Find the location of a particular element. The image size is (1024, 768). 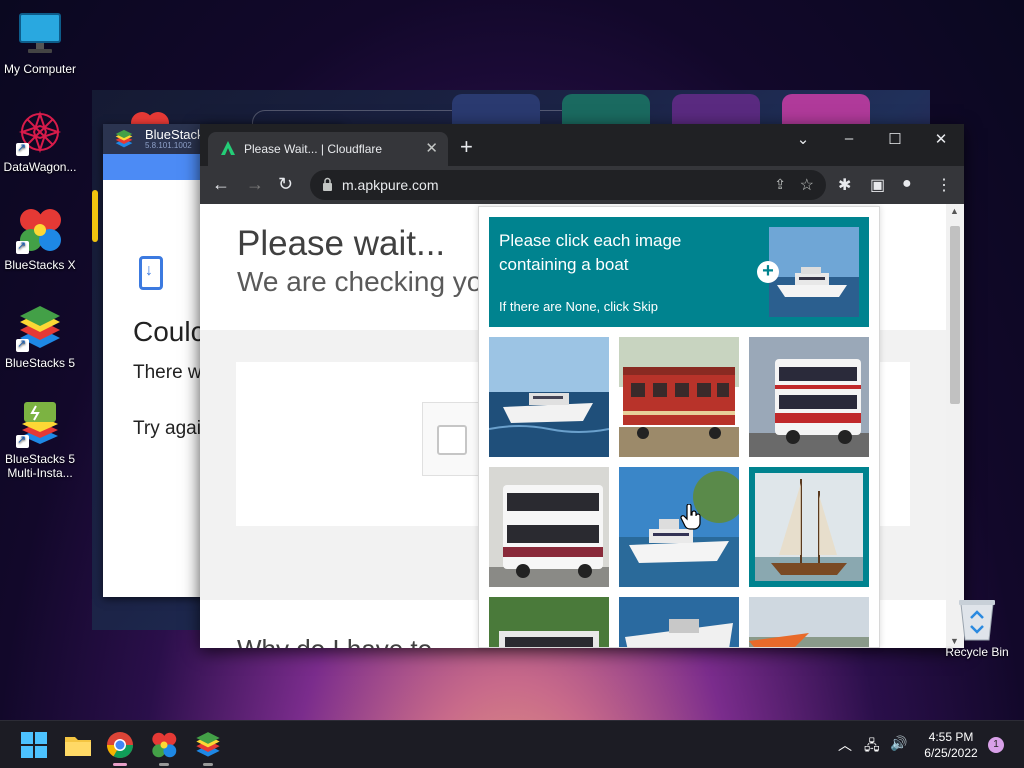

page-subtitle: We are checking yo is located at coordinates (360, 281).